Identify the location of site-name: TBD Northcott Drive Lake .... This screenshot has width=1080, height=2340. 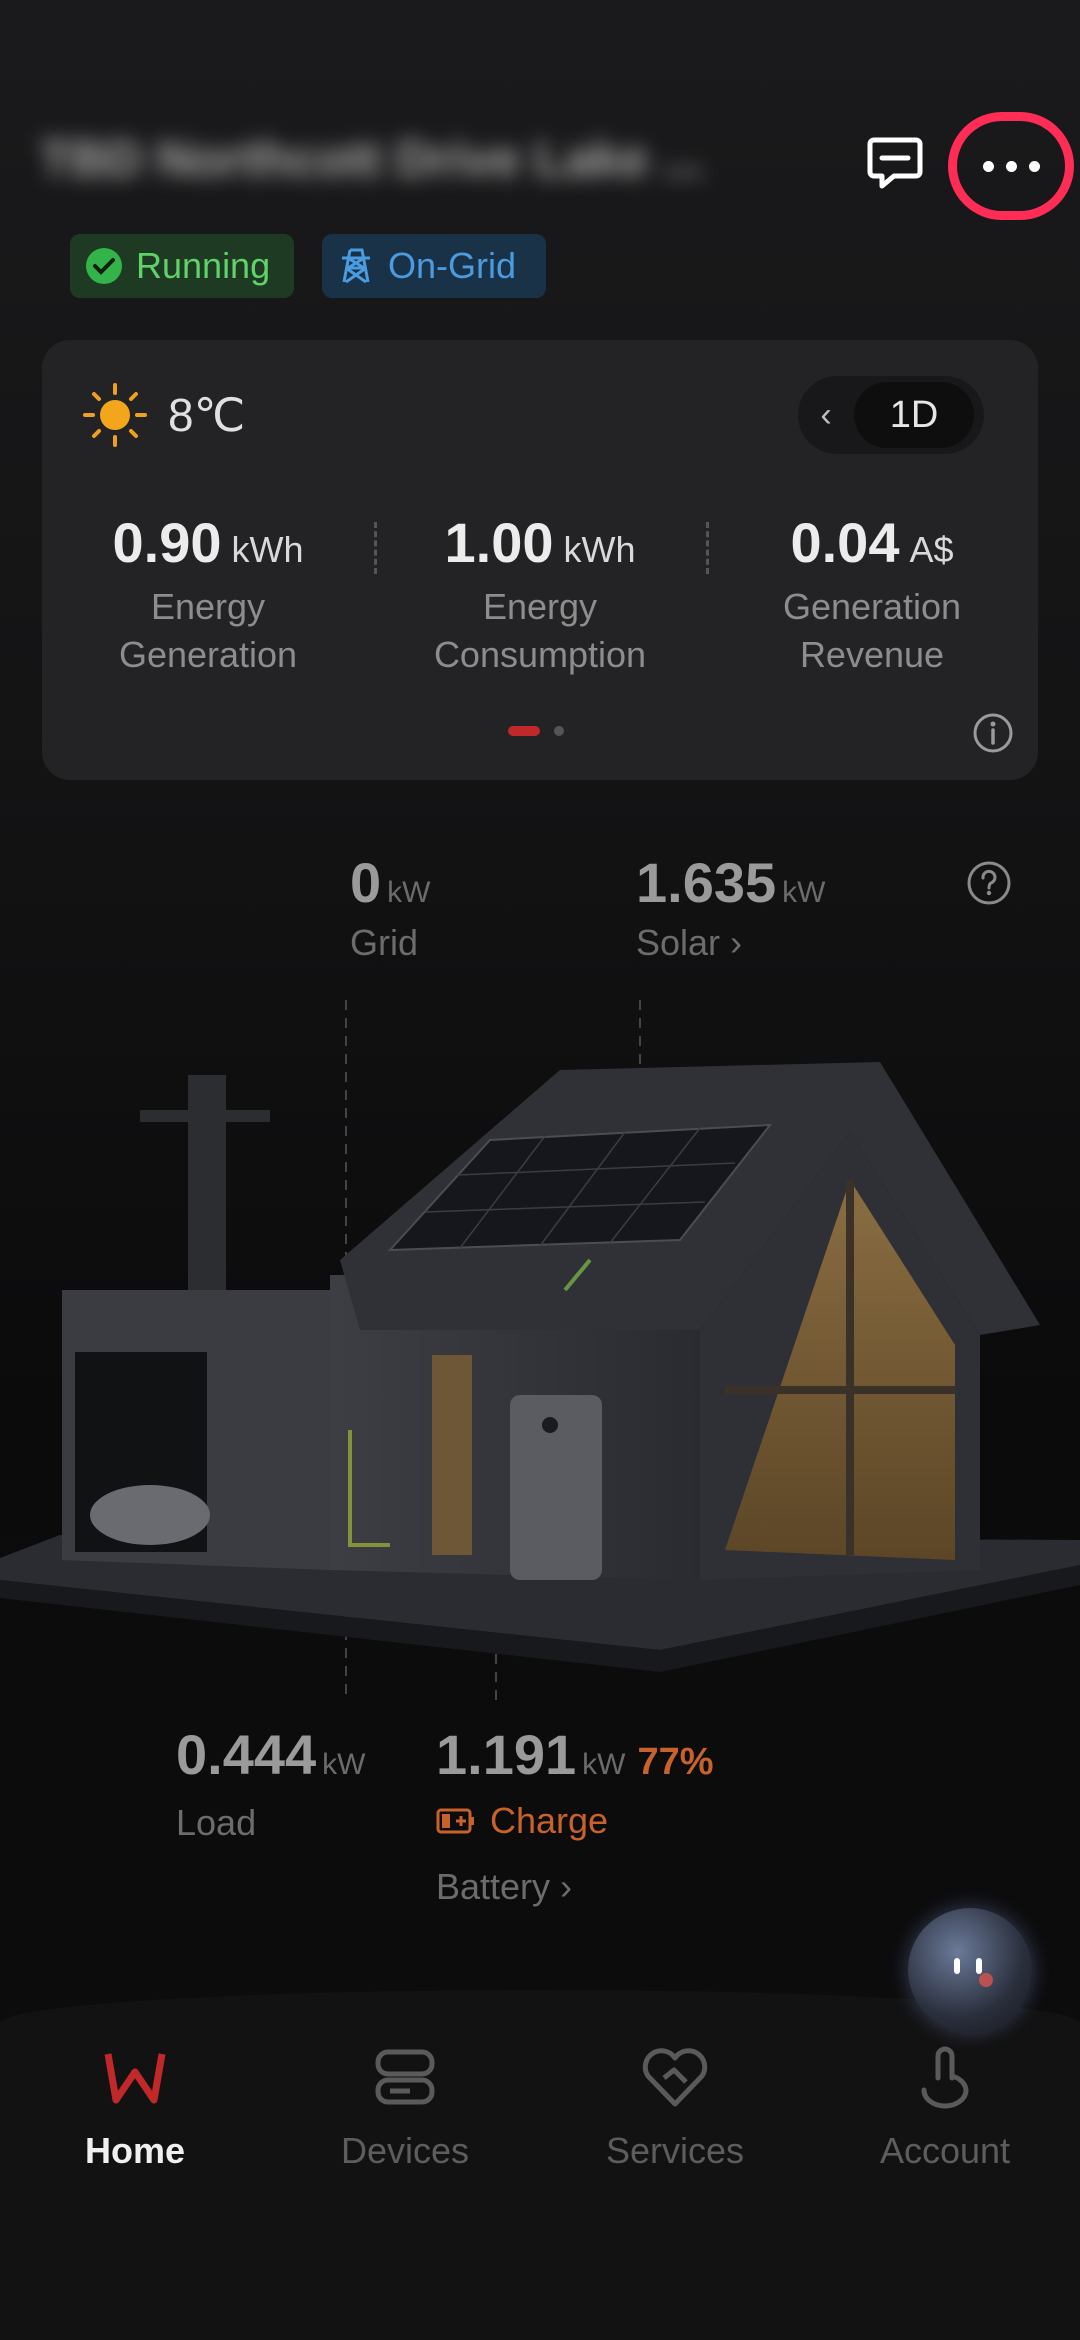
(400, 160).